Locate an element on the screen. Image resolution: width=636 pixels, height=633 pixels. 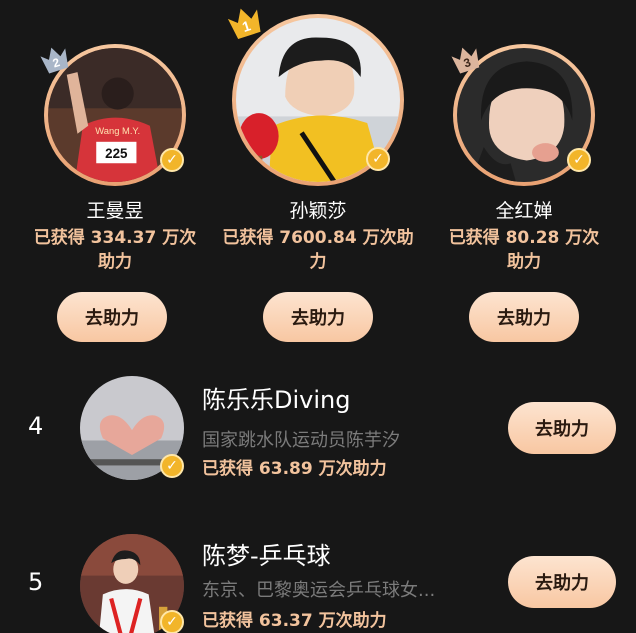
podium-score: 已获得 334.37 万次 助力 is located at coordinates (115, 250).